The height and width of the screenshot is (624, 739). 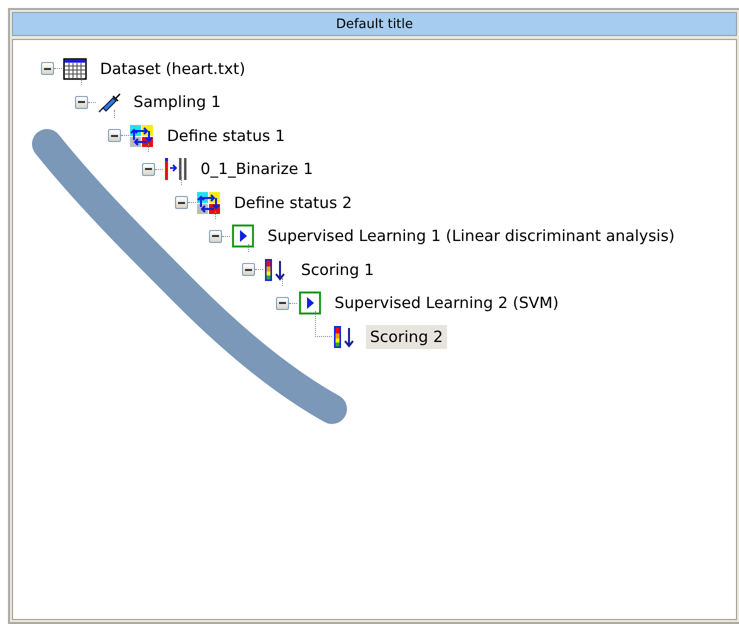 What do you see at coordinates (406, 336) in the screenshot?
I see `tree-node-label: Scoring 2` at bounding box center [406, 336].